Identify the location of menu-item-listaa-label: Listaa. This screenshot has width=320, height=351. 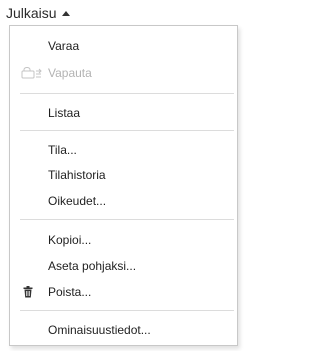
(64, 113).